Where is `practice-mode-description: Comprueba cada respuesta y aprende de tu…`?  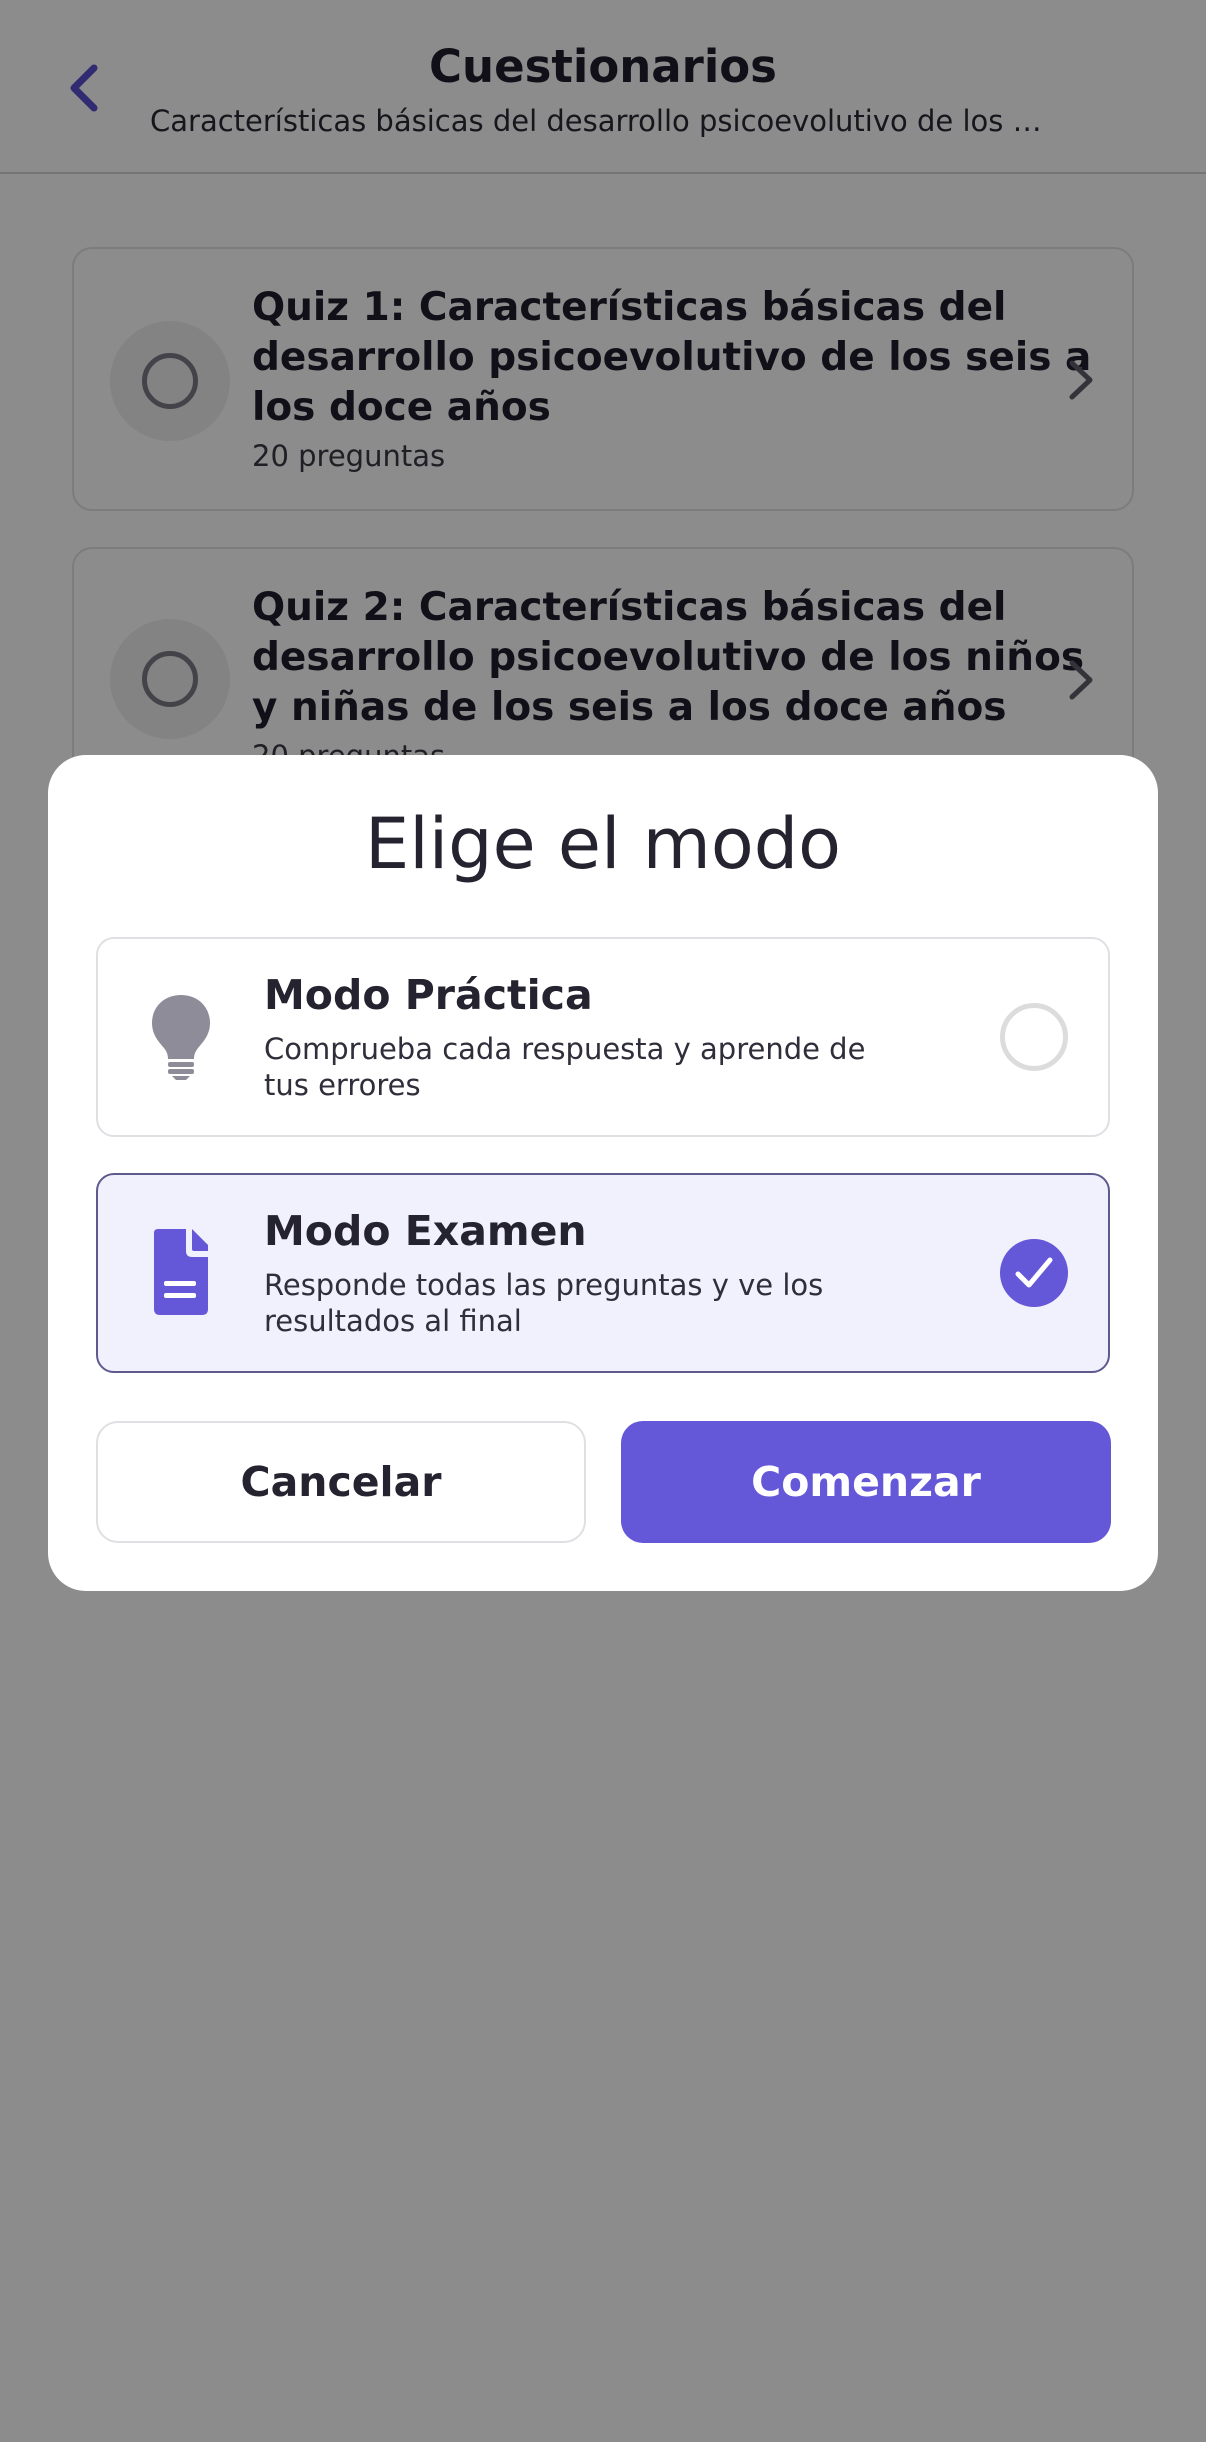
practice-mode-description: Comprueba cada respuesta y aprende de tu… is located at coordinates (565, 1067).